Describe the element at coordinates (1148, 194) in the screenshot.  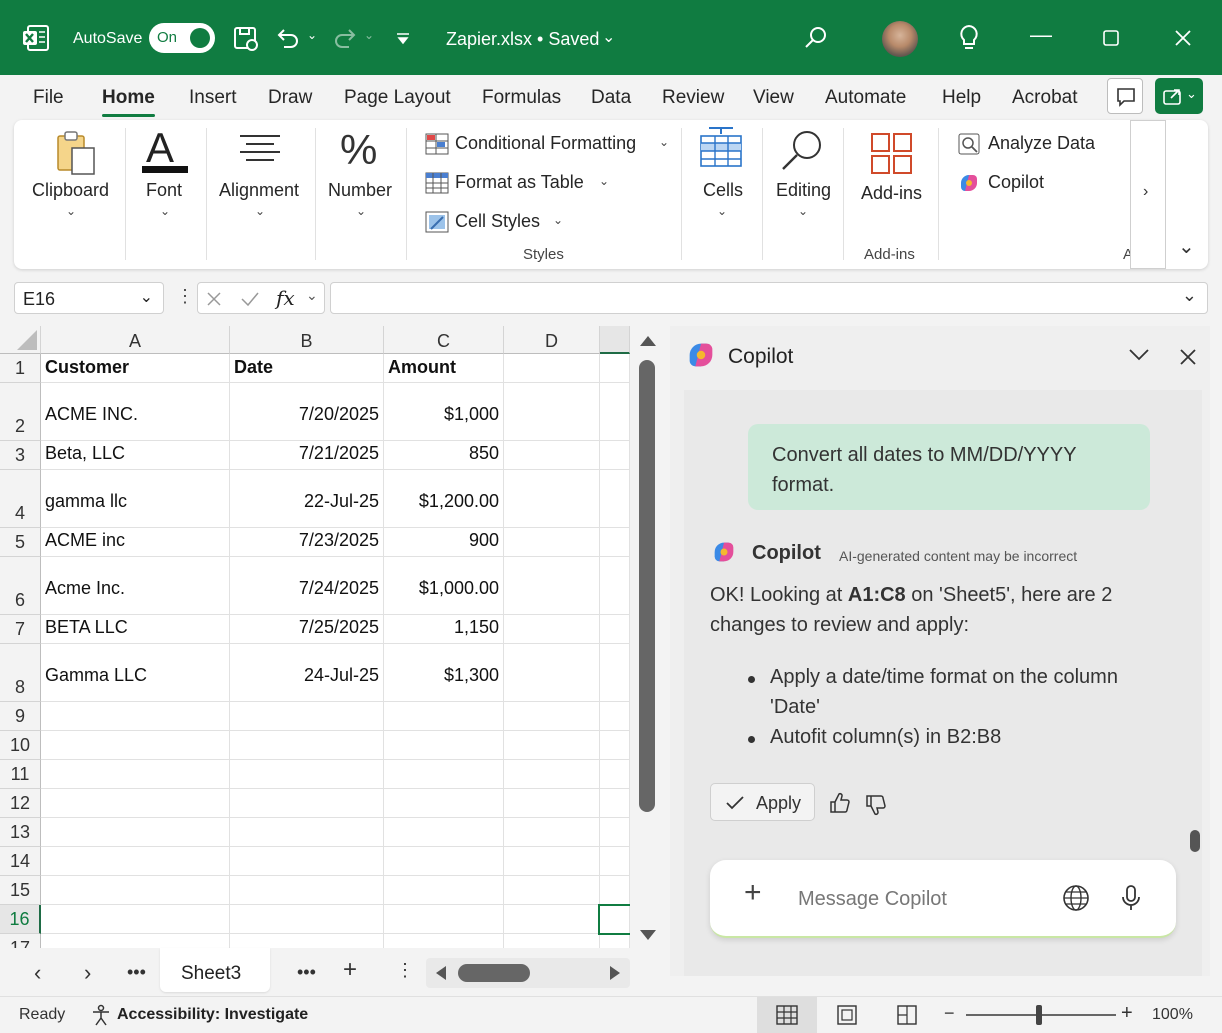
I see `ribbon-scroll-right-button: ›` at that location.